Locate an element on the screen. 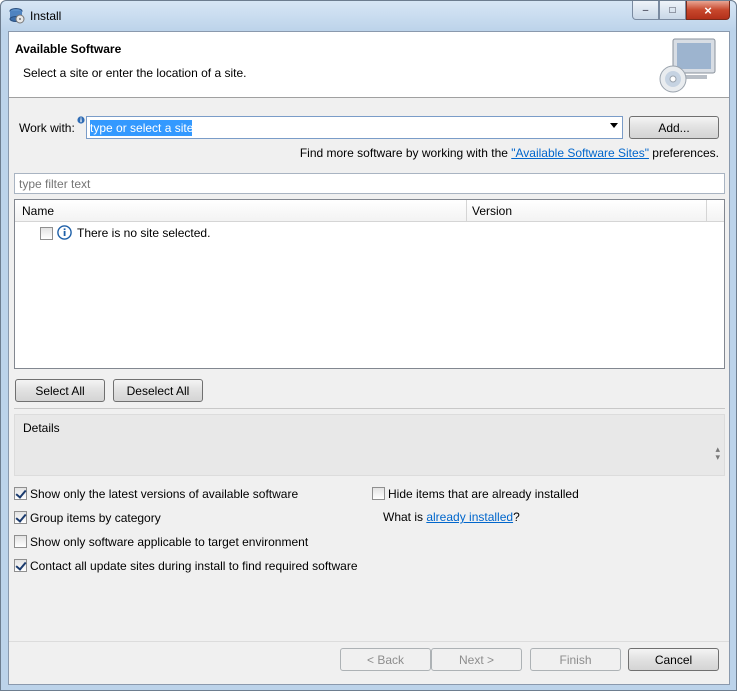  work-with-label: Work with: is located at coordinates (47, 128).